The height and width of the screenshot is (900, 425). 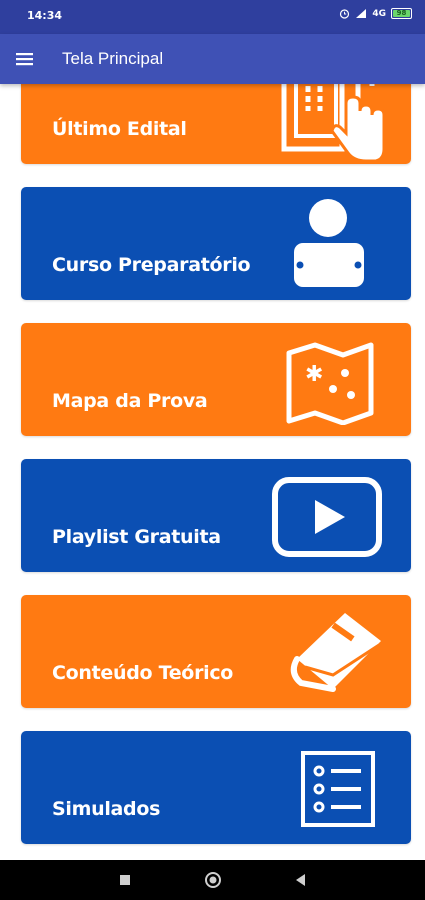 I want to click on back-button, so click(x=301, y=880).